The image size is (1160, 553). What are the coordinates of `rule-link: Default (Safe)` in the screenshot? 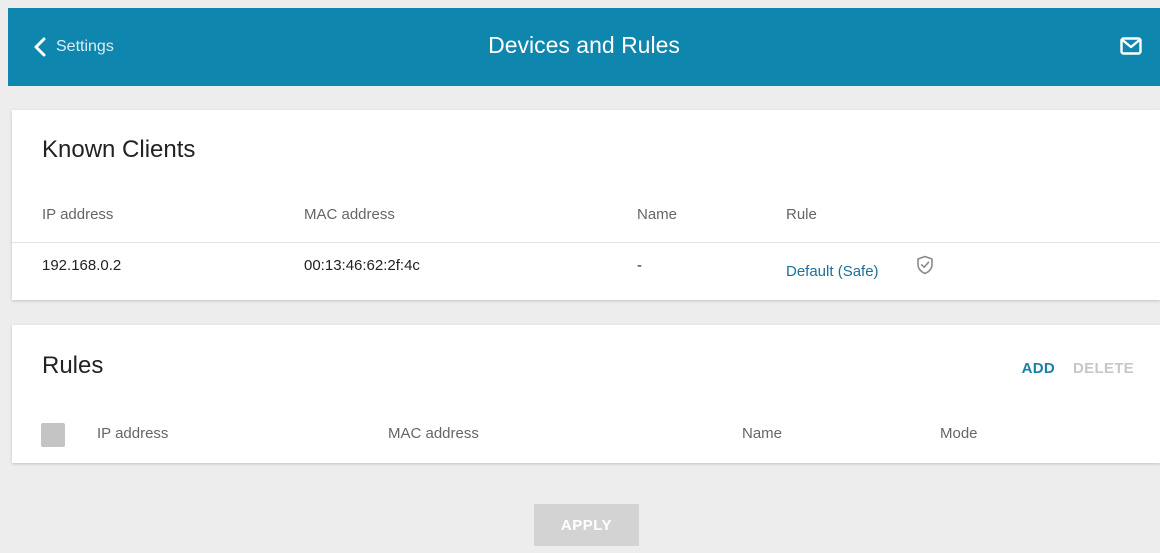 It's located at (832, 271).